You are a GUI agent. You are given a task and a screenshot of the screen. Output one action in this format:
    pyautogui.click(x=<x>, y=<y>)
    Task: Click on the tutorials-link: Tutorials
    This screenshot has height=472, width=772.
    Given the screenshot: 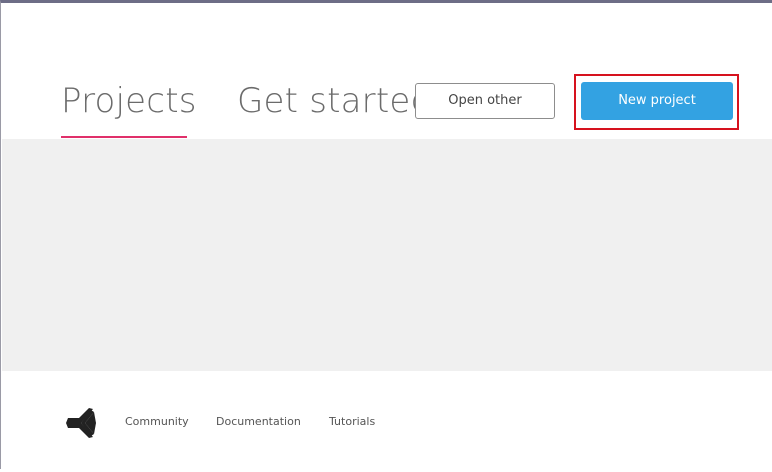 What is the action you would take?
    pyautogui.click(x=352, y=421)
    